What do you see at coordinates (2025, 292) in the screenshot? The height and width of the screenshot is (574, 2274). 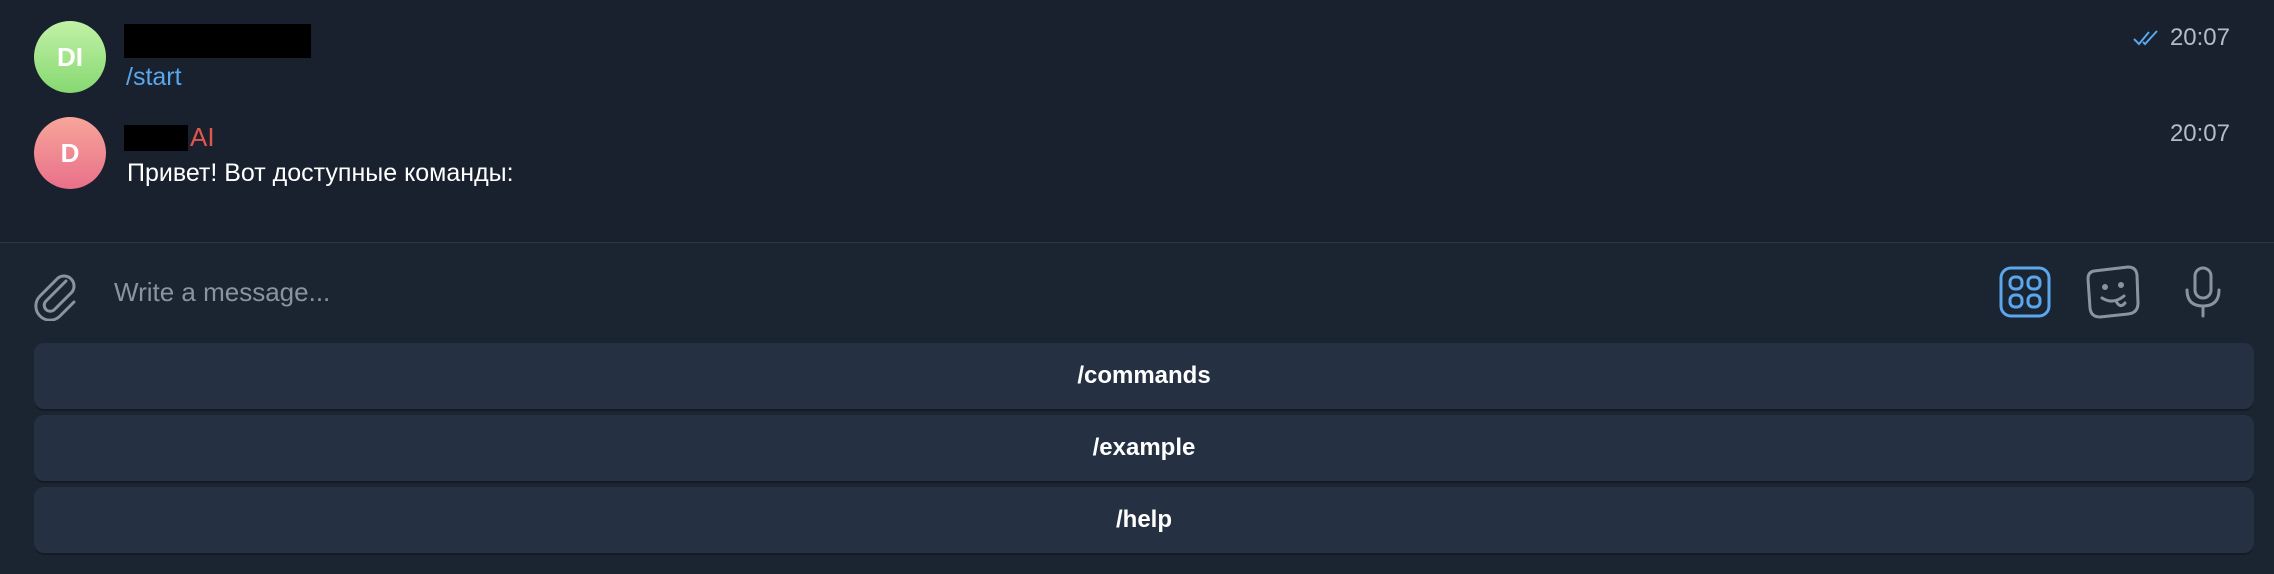 I see `apps-icon` at bounding box center [2025, 292].